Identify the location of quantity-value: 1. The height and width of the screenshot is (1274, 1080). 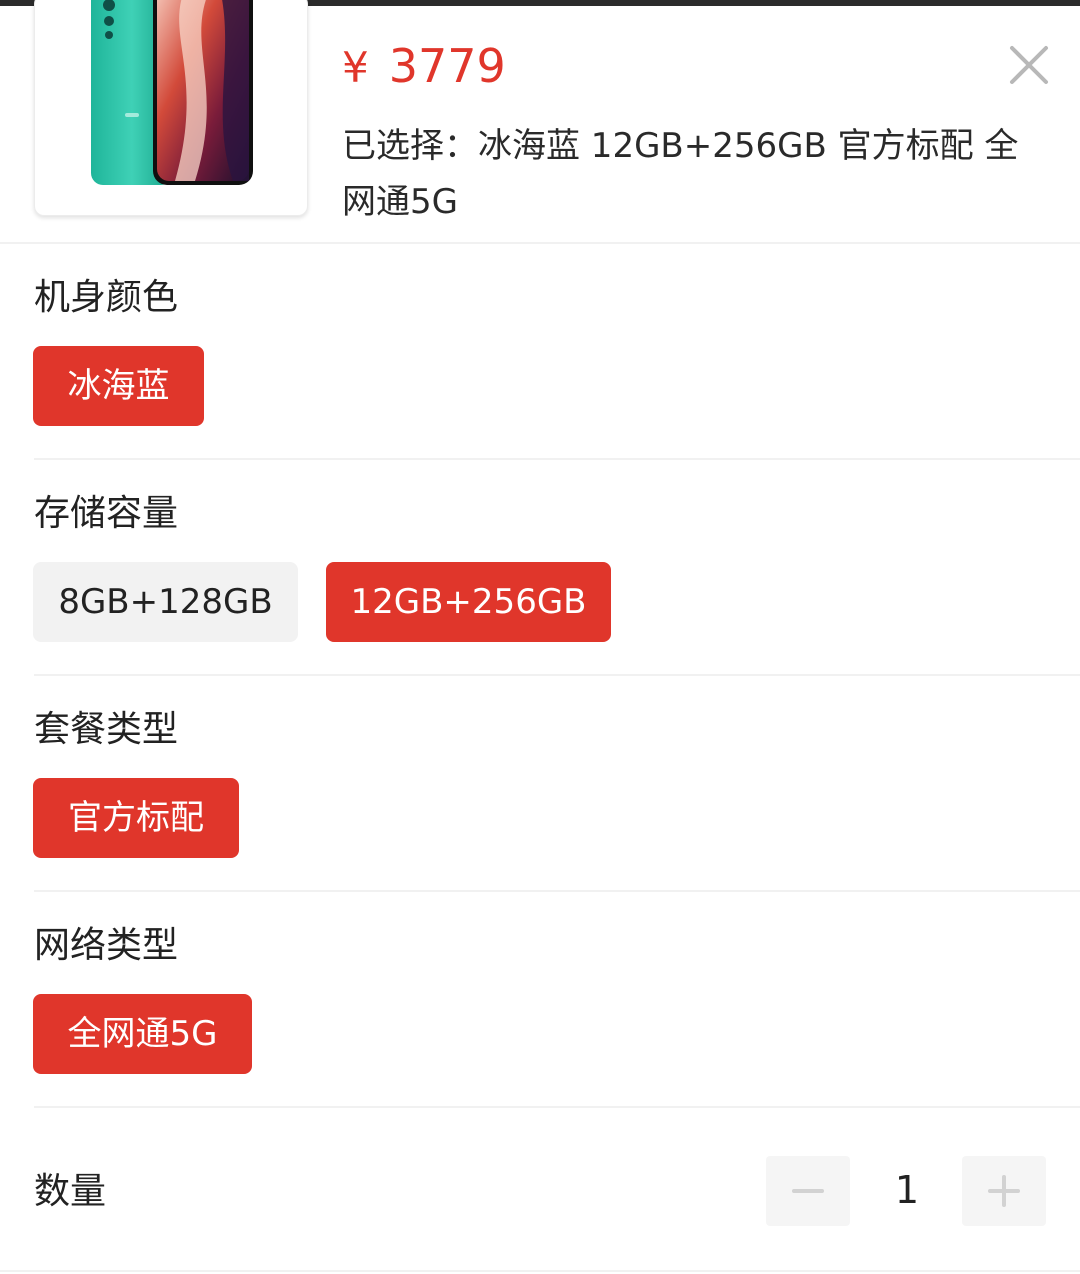
(907, 1190).